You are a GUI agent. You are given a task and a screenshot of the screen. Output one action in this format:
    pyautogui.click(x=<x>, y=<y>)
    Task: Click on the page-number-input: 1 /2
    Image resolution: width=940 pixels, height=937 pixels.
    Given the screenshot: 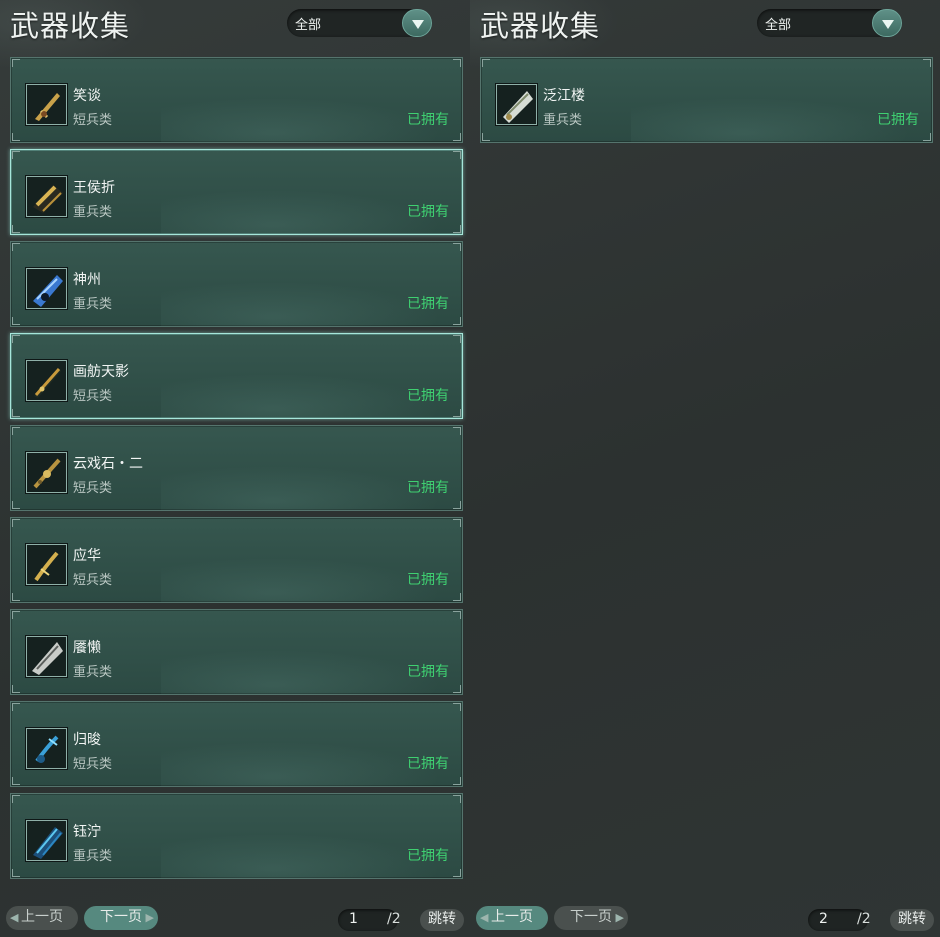 What is the action you would take?
    pyautogui.click(x=369, y=920)
    